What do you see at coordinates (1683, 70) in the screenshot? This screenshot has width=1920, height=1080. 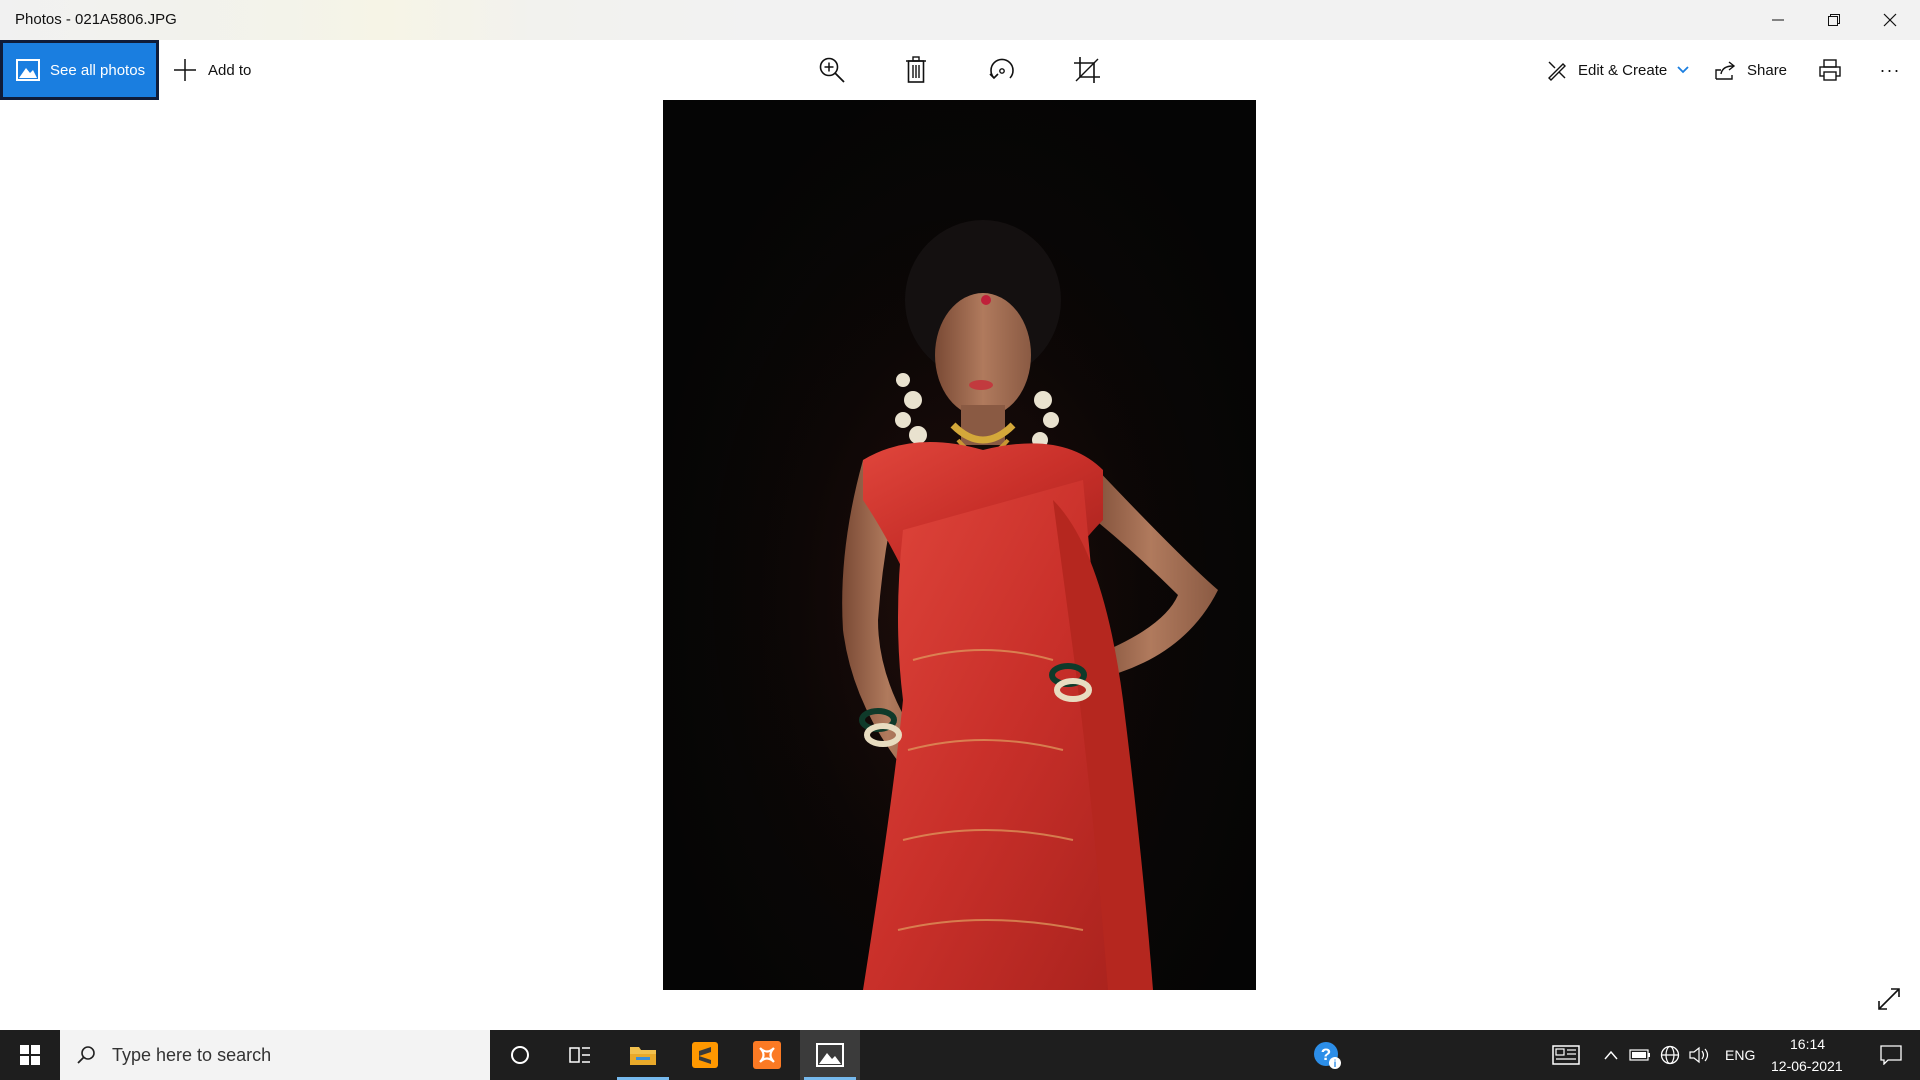 I see `chevron-down-icon` at bounding box center [1683, 70].